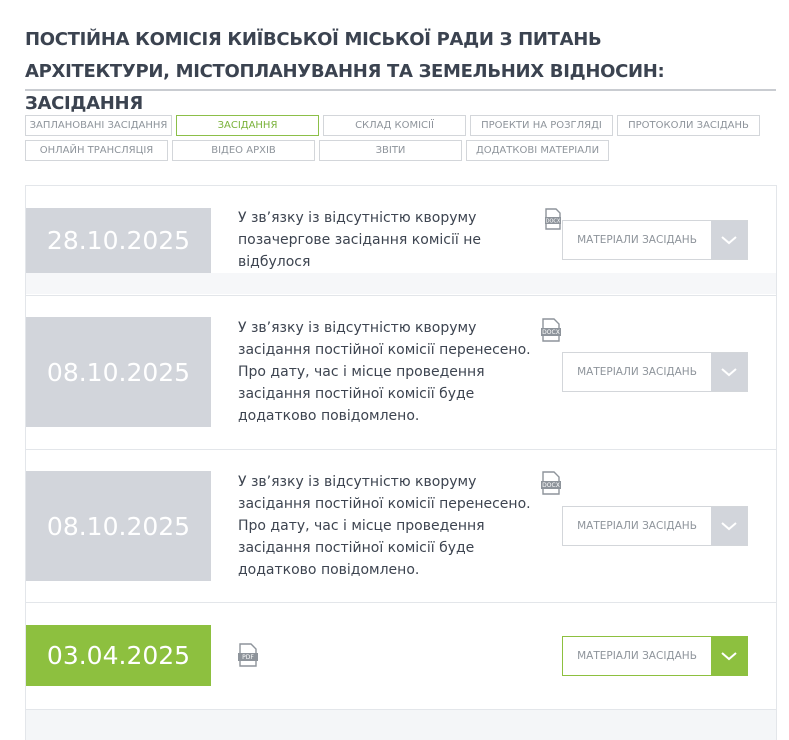 Image resolution: width=789 pixels, height=740 pixels. Describe the element at coordinates (118, 240) in the screenshot. I see `meeting-date: 28.10.2025` at that location.